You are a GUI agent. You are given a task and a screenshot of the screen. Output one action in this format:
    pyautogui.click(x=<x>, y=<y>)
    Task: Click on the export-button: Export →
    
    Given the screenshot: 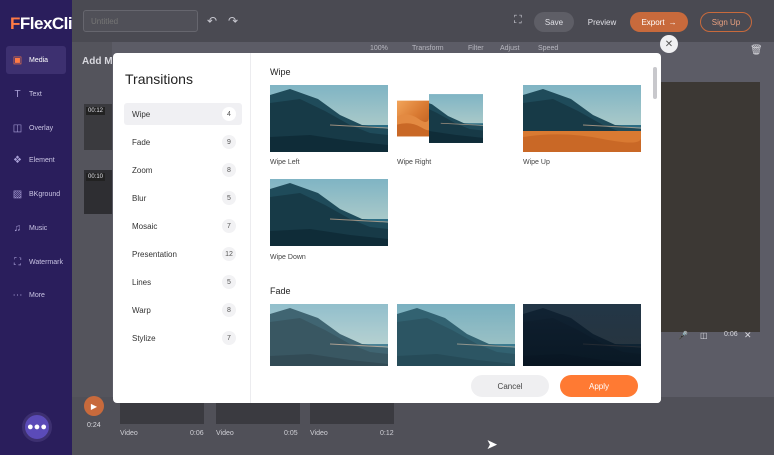 What is the action you would take?
    pyautogui.click(x=659, y=22)
    